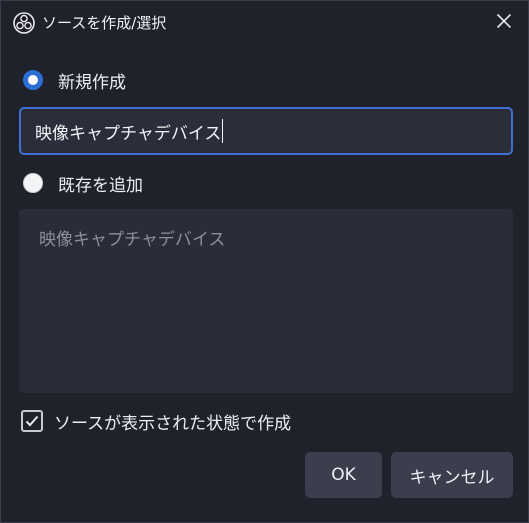 This screenshot has height=523, width=529. I want to click on source-name-value: 映像キャプチャデバイス, so click(128, 133).